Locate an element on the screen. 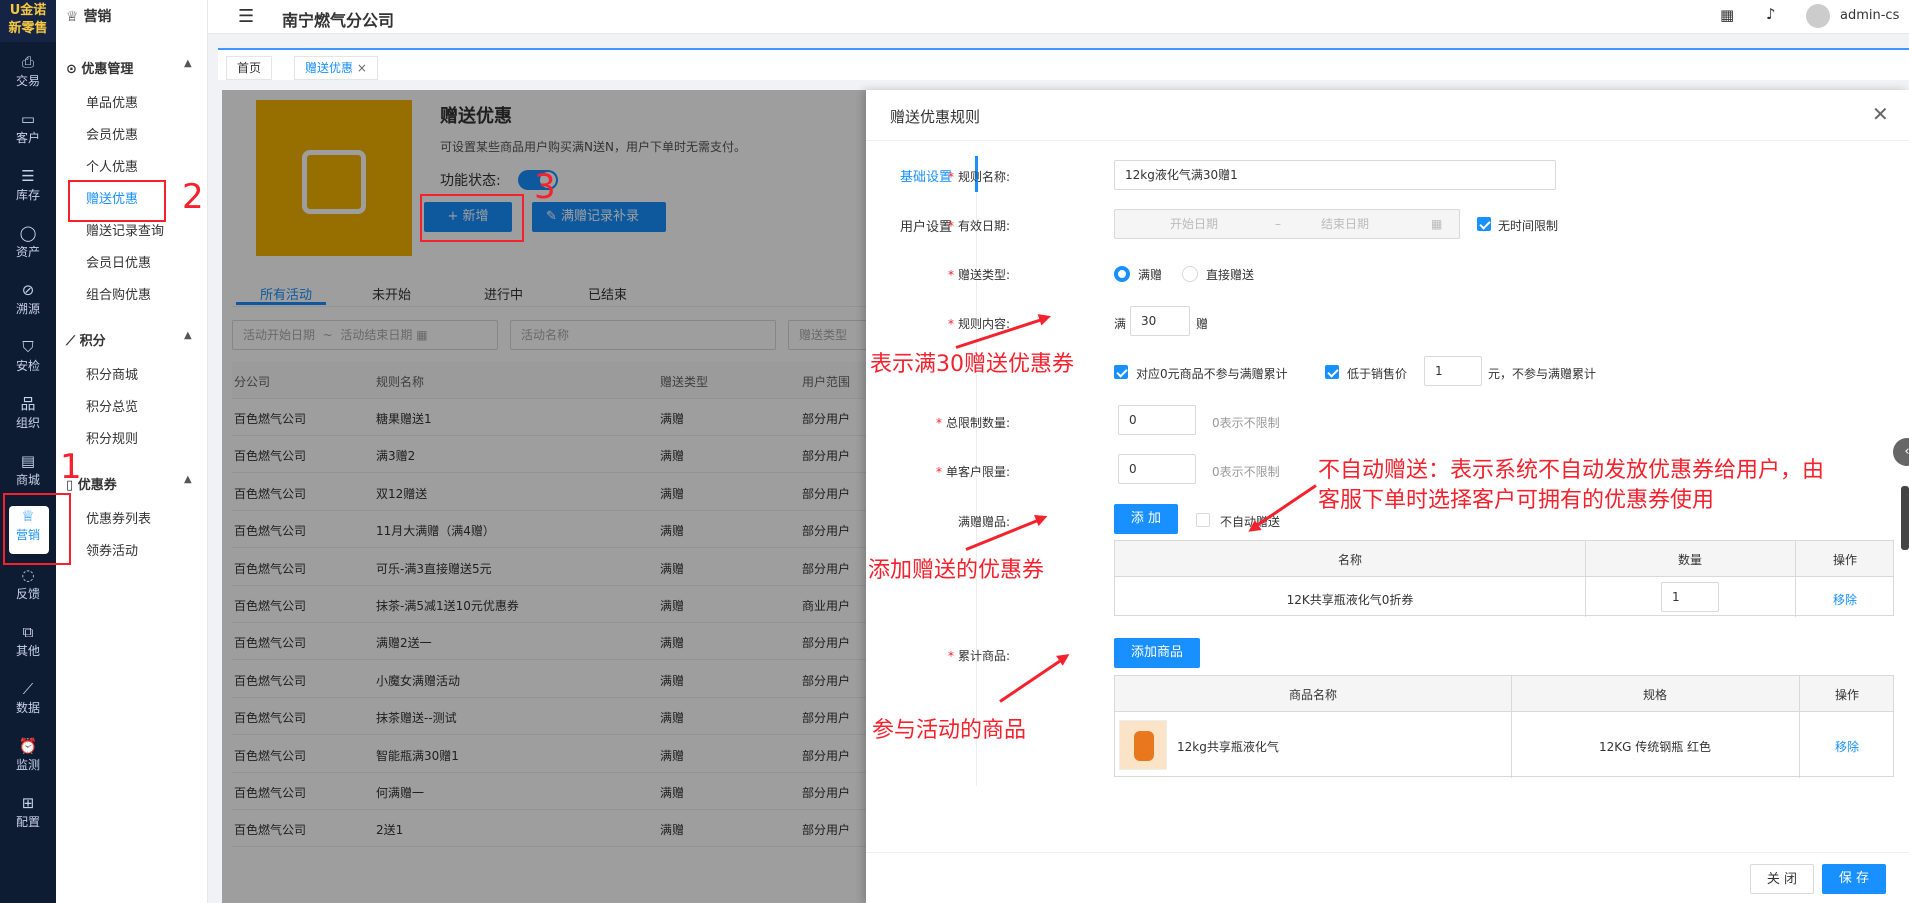  goods-table: 商品名称 规格 操作 12kg共享瓶液化气 12KG 传统钢瓶 红色 移除 is located at coordinates (1504, 726).